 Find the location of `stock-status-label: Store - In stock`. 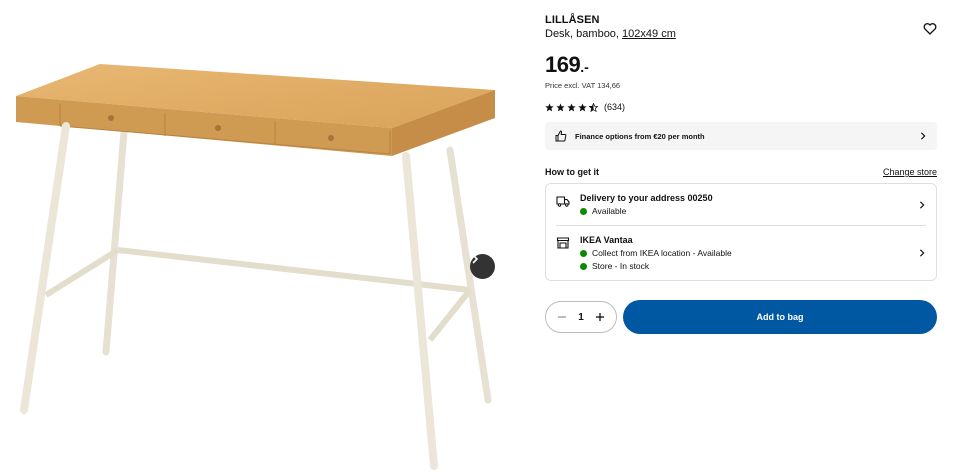

stock-status-label: Store - In stock is located at coordinates (621, 266).